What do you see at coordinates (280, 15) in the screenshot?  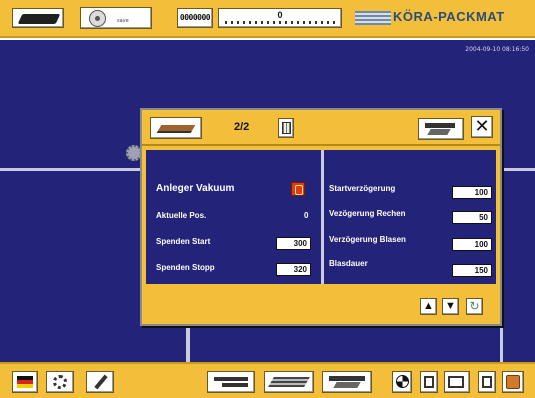 I see `progress-value: 0` at bounding box center [280, 15].